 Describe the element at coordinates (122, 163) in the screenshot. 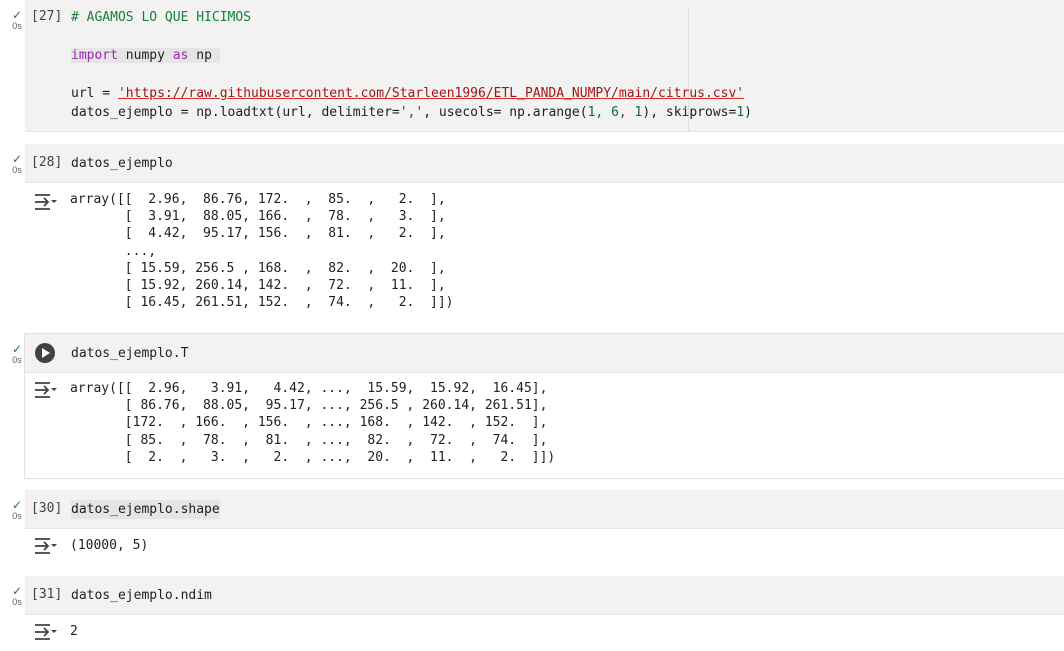

I see `code-text: datos_ejemplo` at that location.